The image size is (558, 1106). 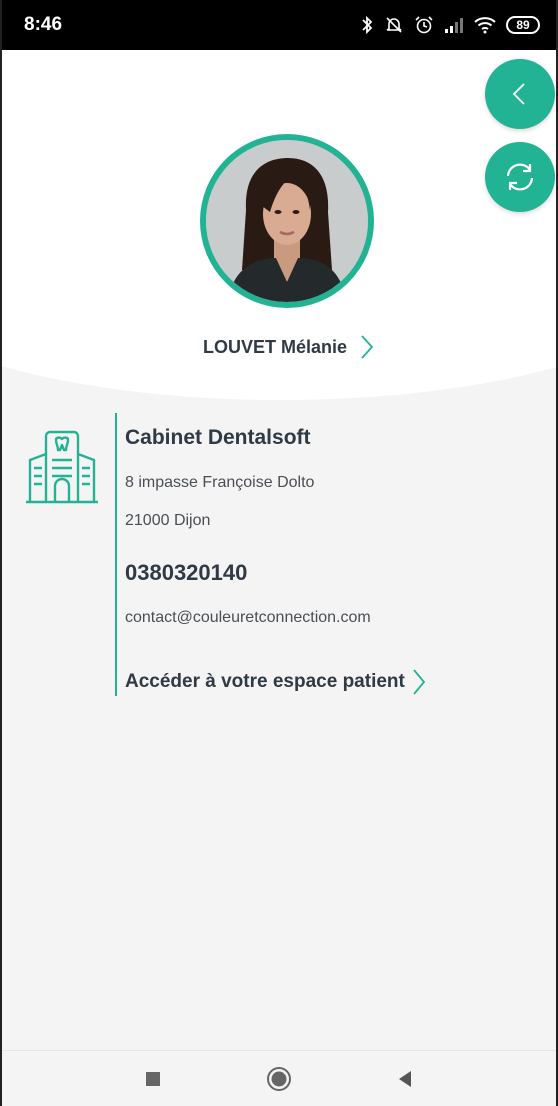 What do you see at coordinates (248, 618) in the screenshot?
I see `email-address: contact@couleuretconnection.com` at bounding box center [248, 618].